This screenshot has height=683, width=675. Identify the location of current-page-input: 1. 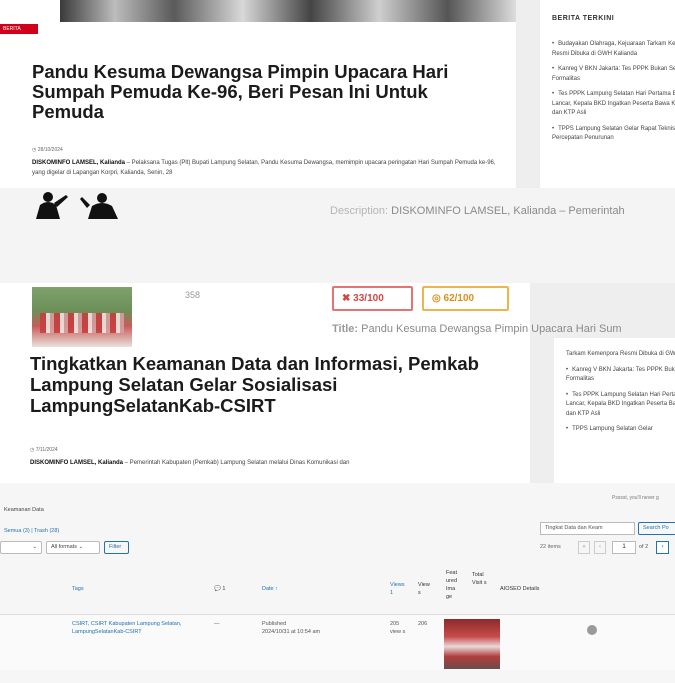
(624, 547).